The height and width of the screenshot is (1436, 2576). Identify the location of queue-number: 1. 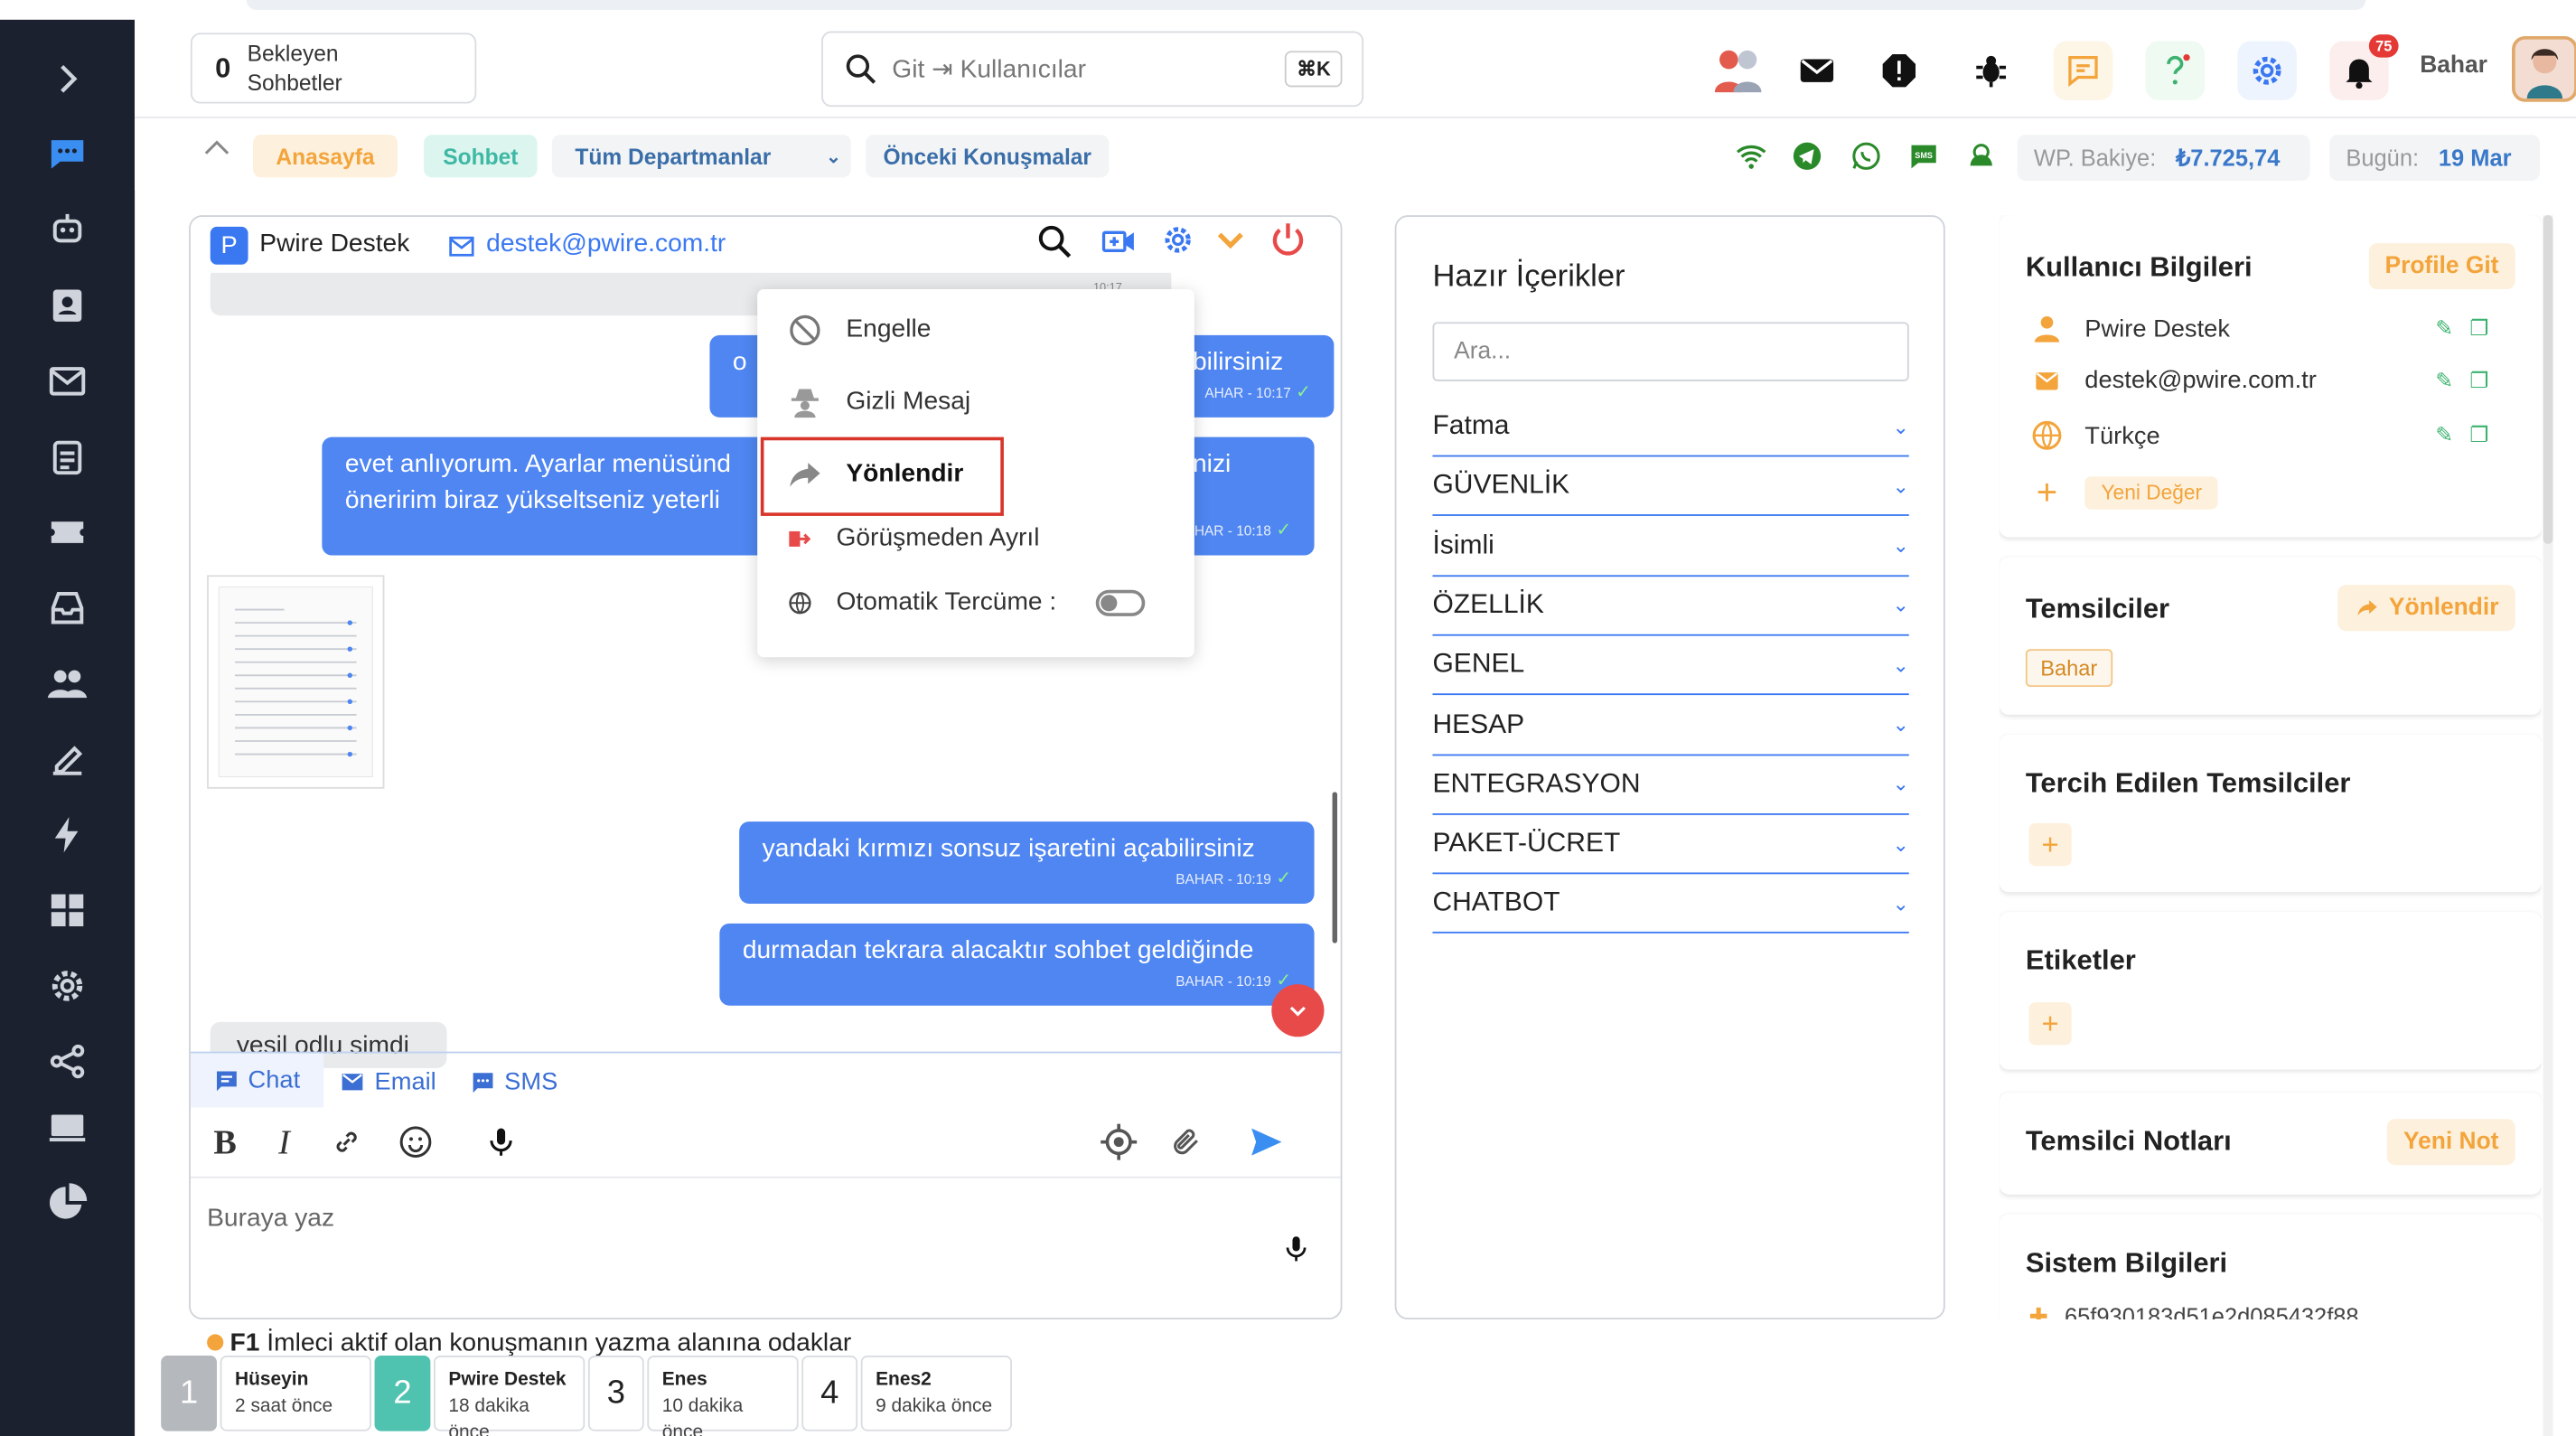
(189, 1393).